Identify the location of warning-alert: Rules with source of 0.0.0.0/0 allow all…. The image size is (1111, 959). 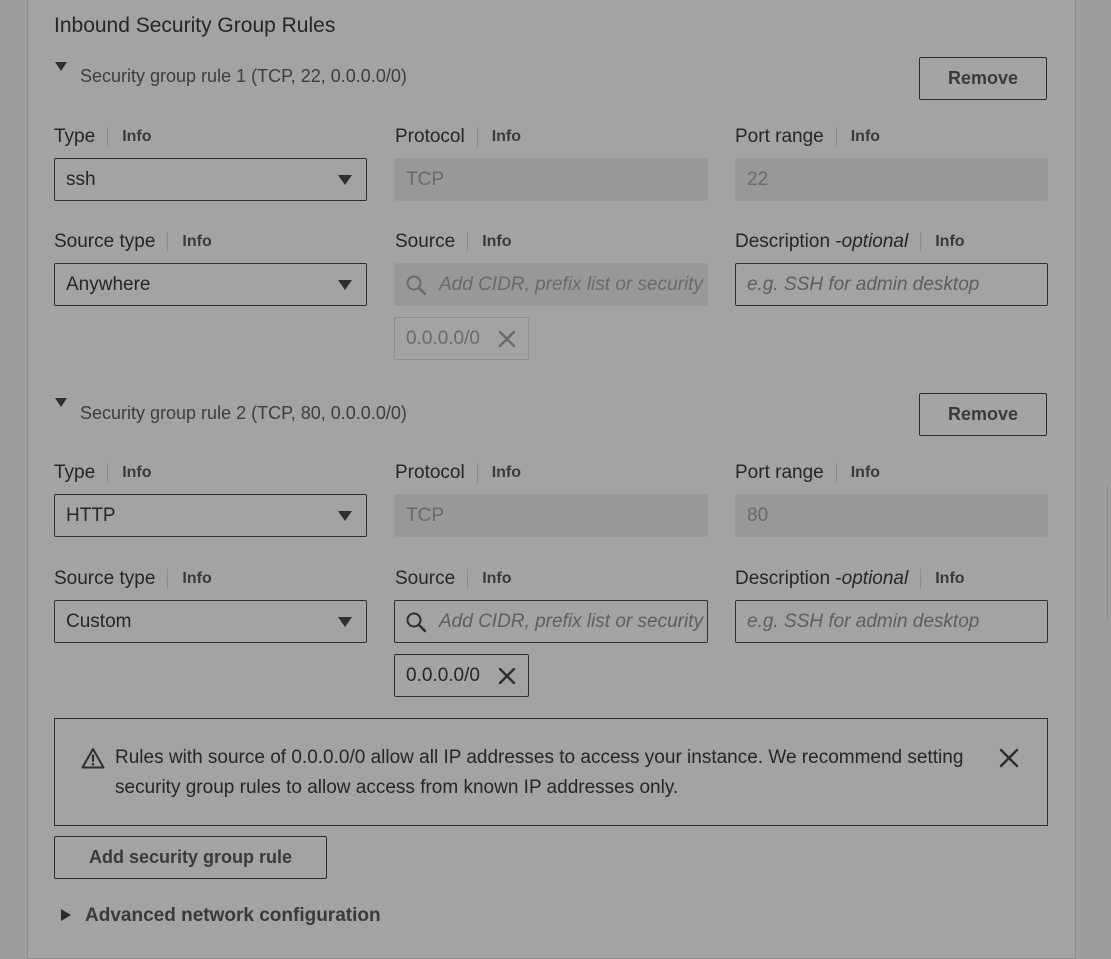
(551, 772).